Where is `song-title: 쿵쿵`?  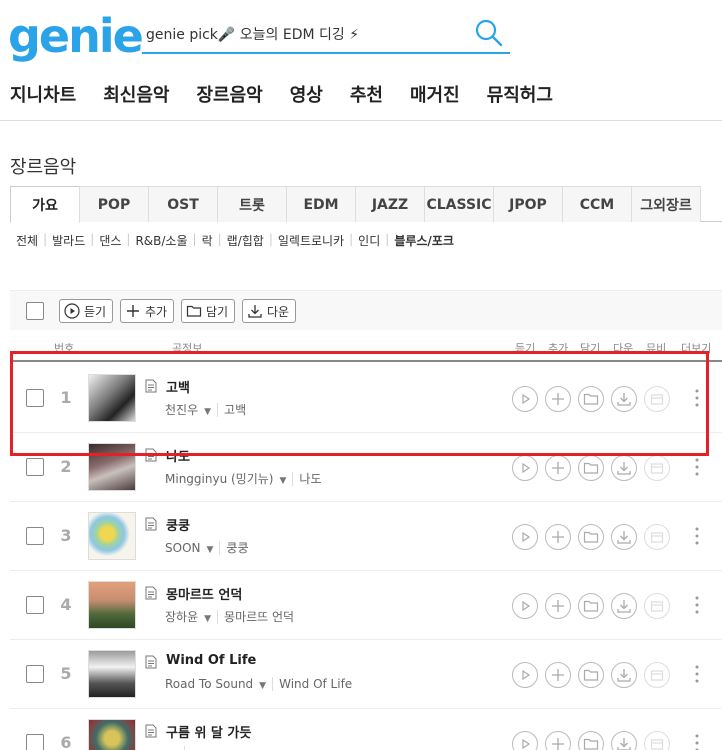
song-title: 쿵쿵 is located at coordinates (178, 524).